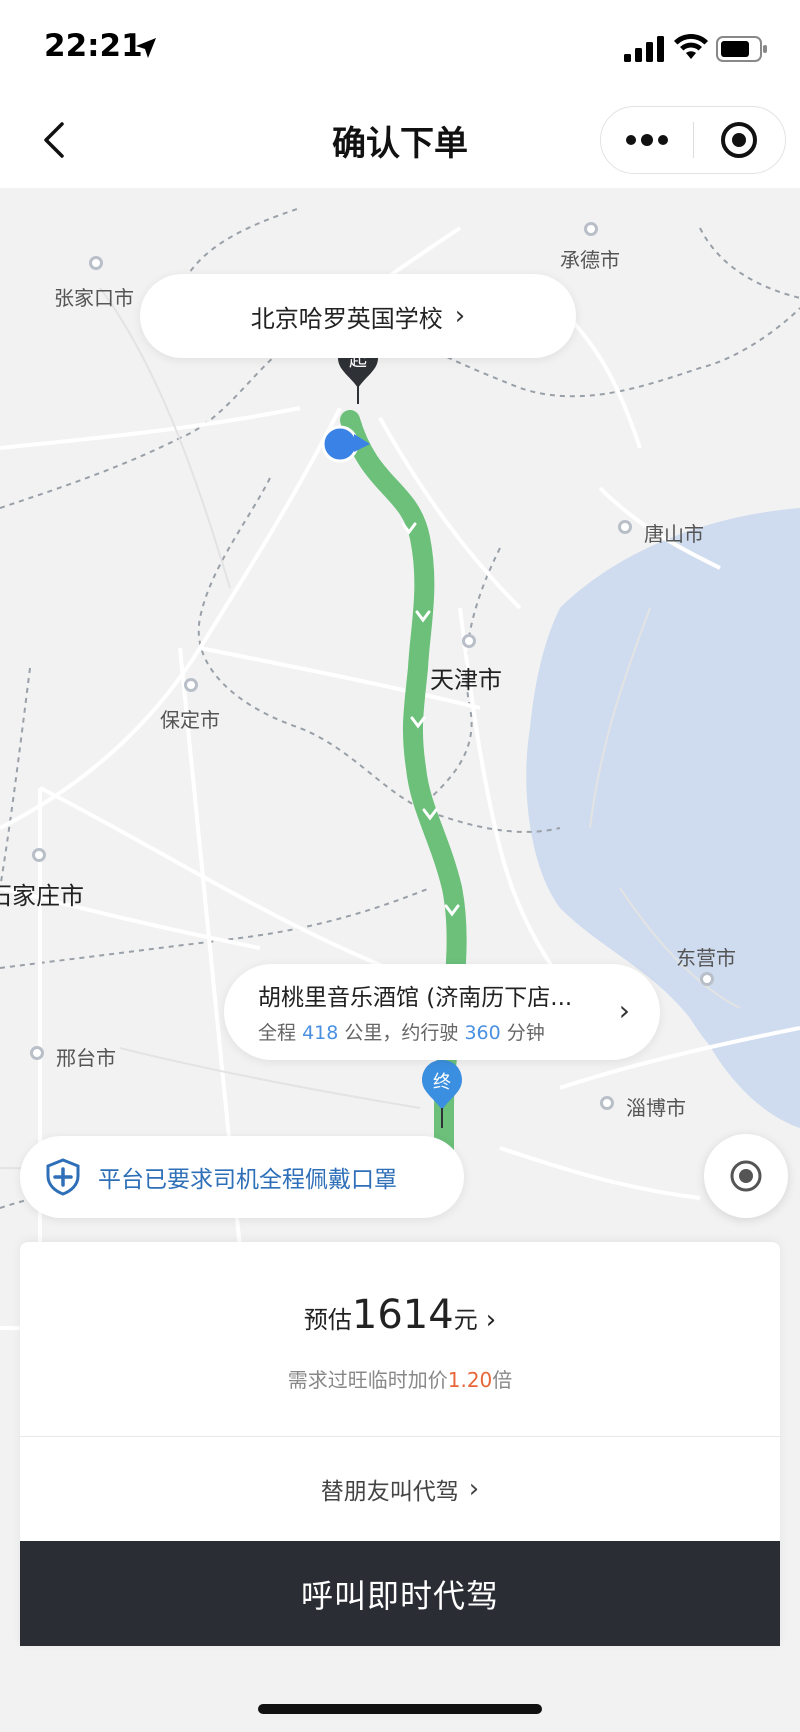 The image size is (800, 1732). What do you see at coordinates (277, 1033) in the screenshot?
I see `trip-prefix: 全程` at bounding box center [277, 1033].